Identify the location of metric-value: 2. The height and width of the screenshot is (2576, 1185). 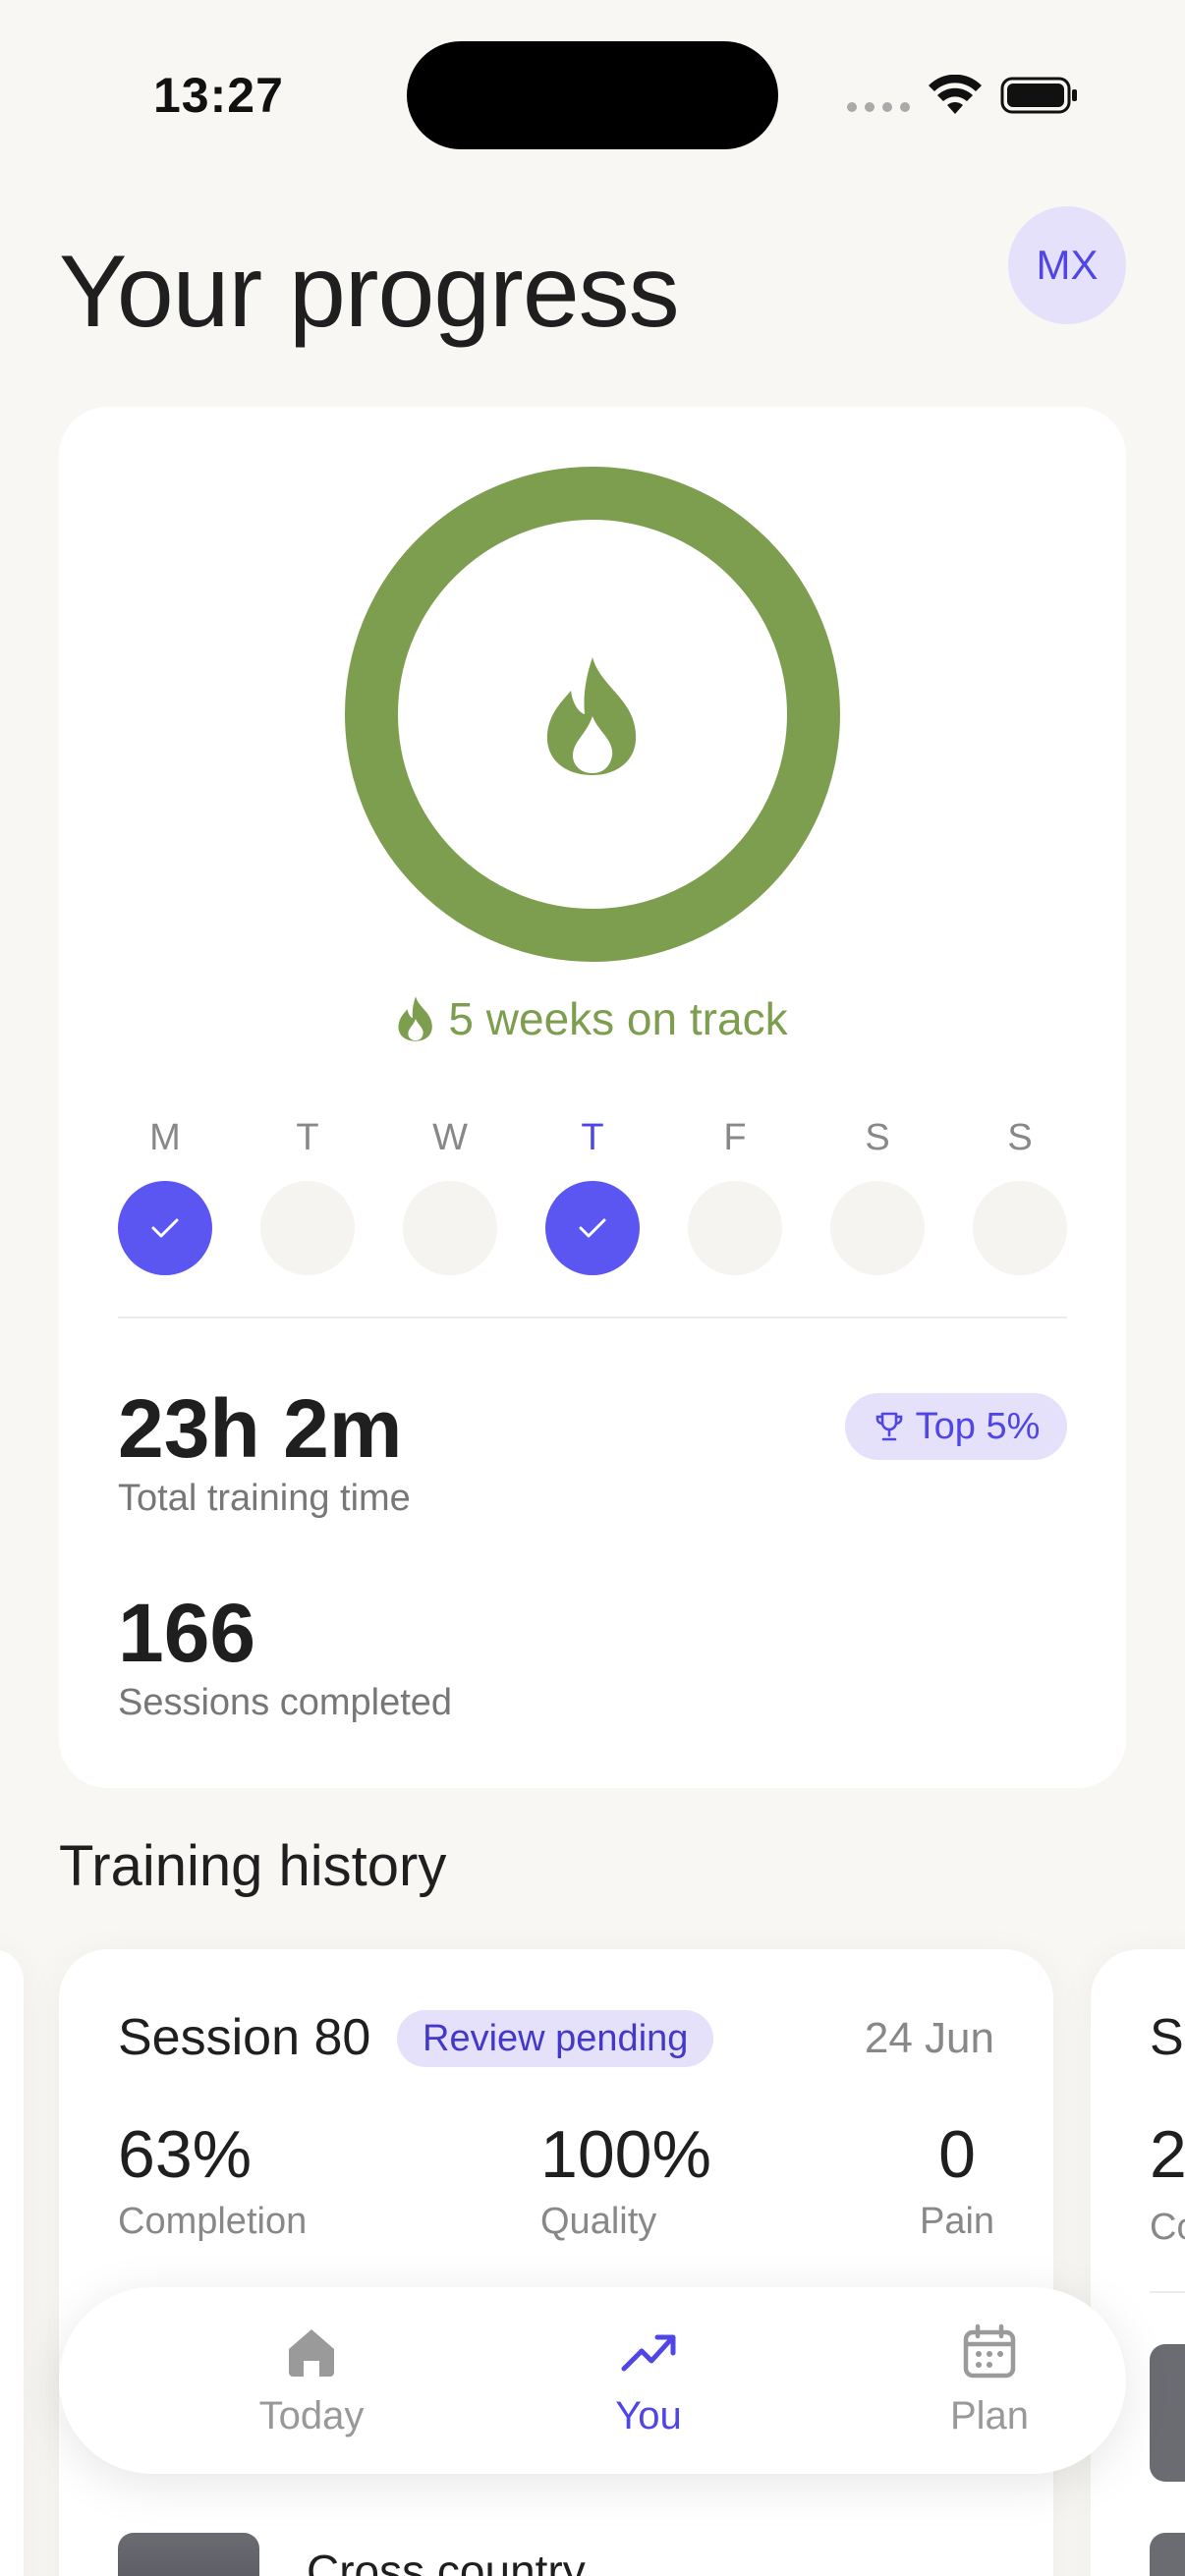
(1168, 2154).